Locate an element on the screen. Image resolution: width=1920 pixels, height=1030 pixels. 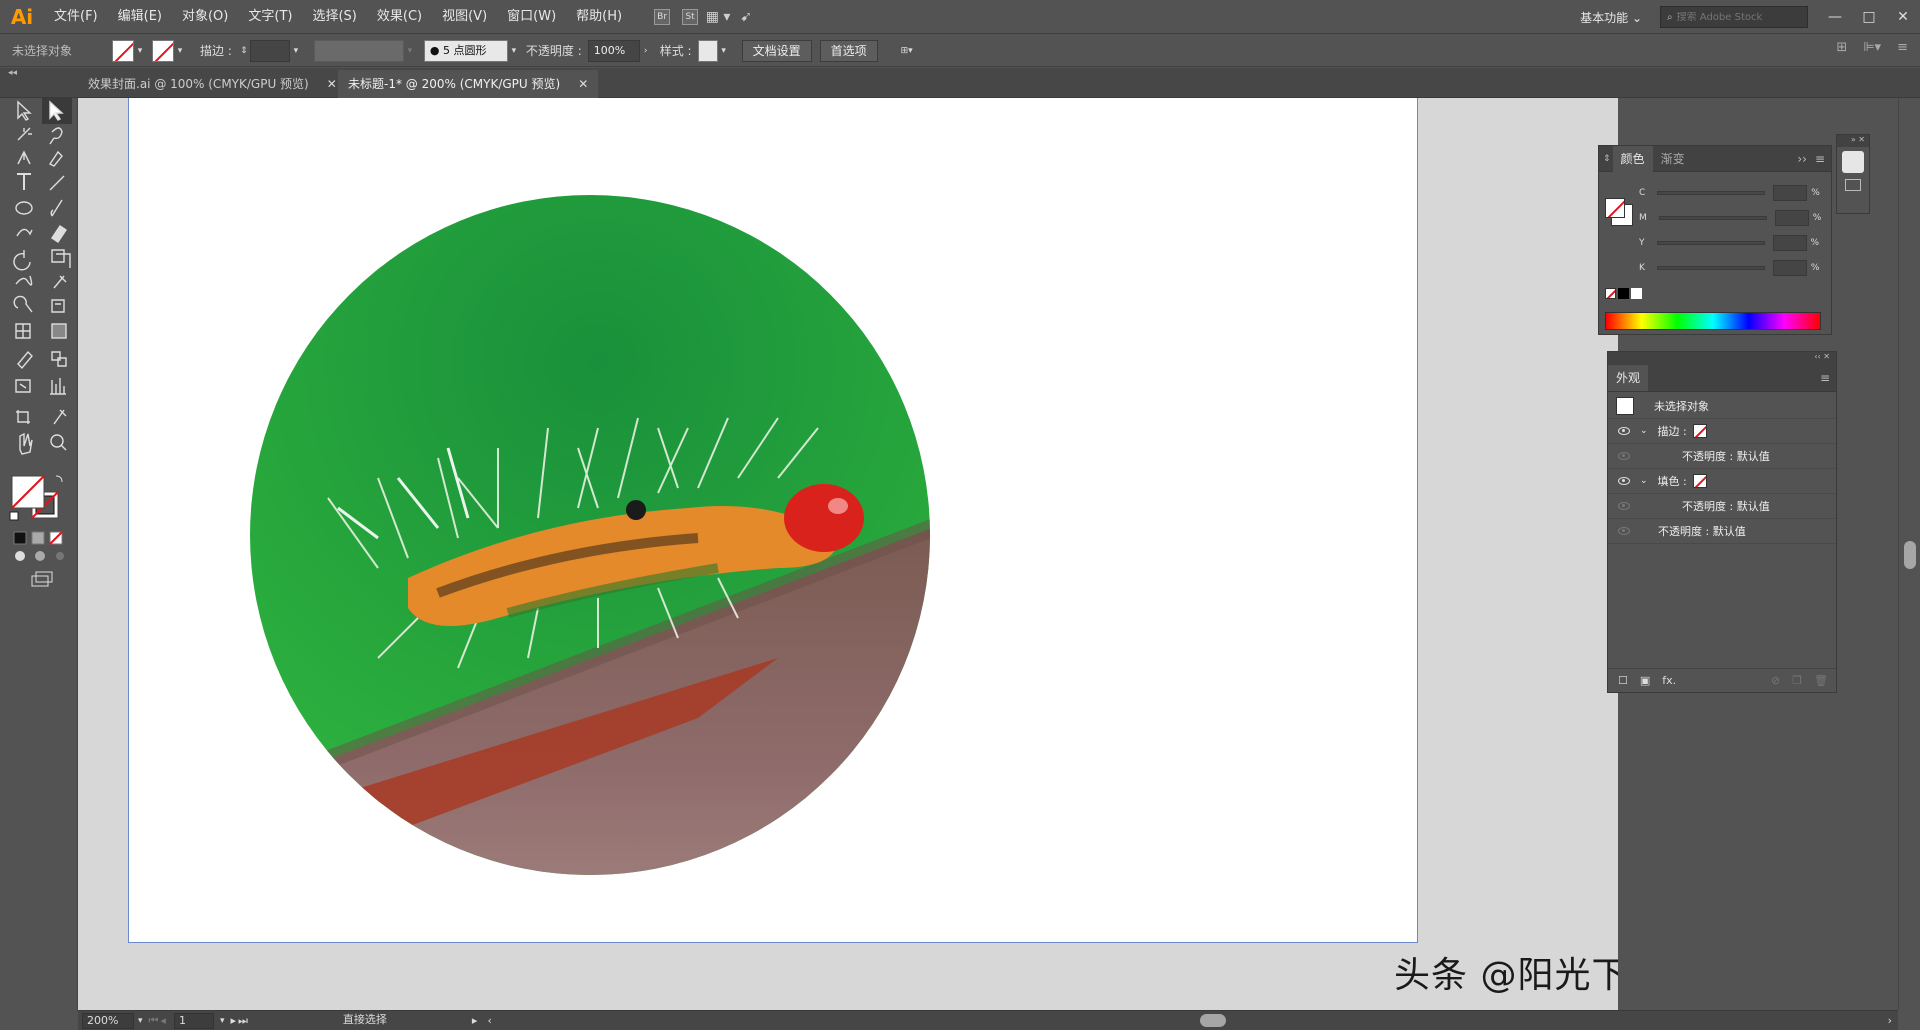
stroke-weight-dropdown-icon: ▾ is located at coordinates (296, 51).